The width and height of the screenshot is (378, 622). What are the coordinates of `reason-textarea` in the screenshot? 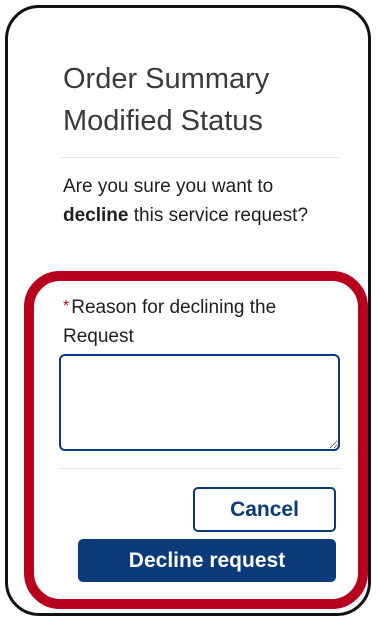 It's located at (199, 402).